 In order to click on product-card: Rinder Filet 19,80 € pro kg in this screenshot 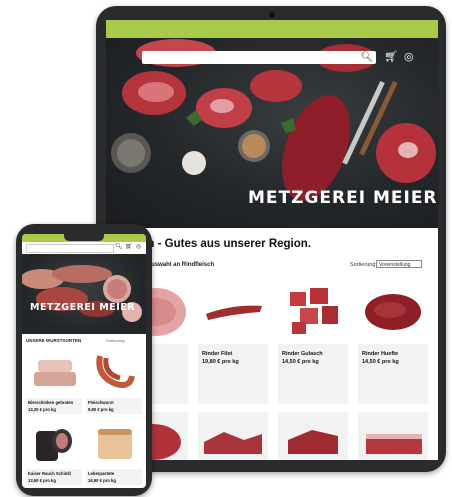, I will do `click(233, 339)`.